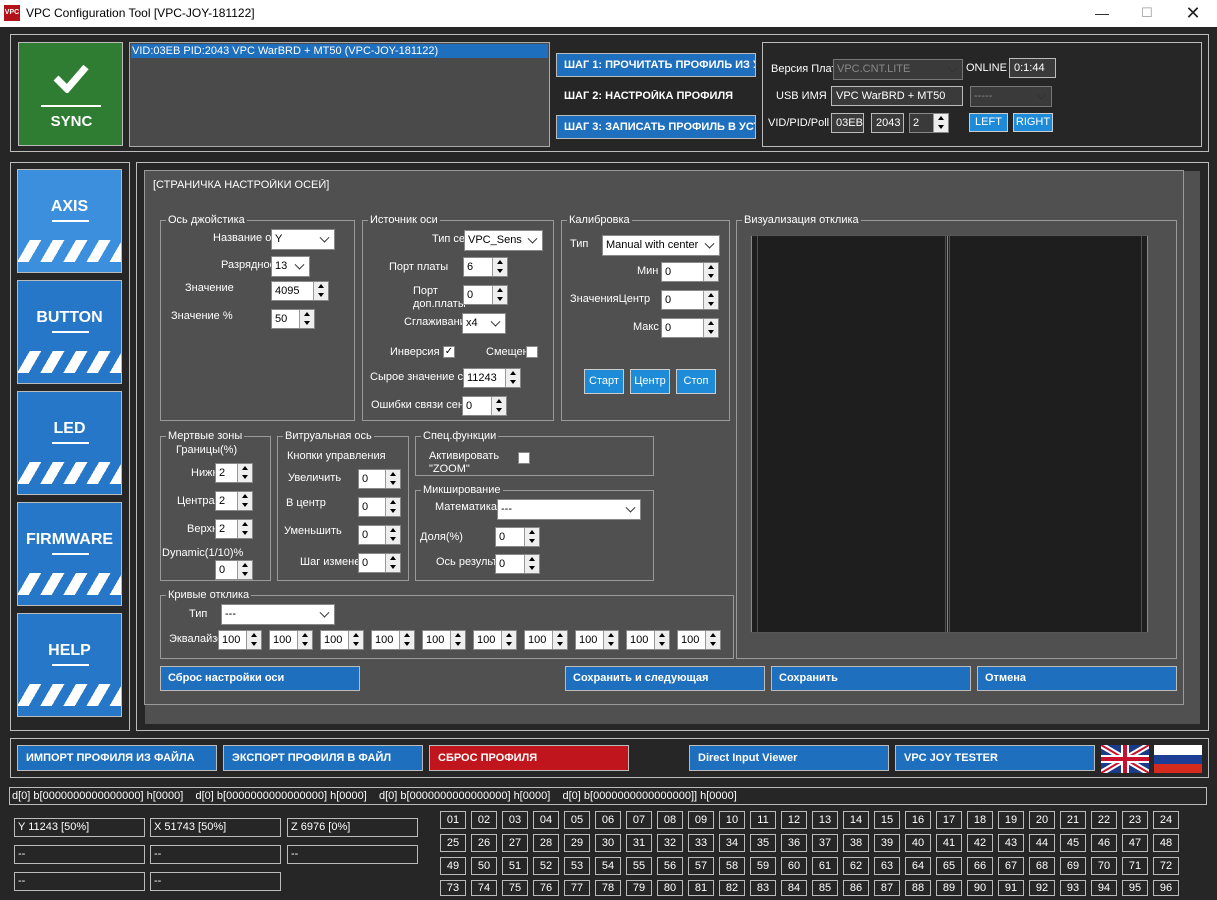 The image size is (1217, 900). I want to click on maximize-icon: ☐, so click(1147, 13).